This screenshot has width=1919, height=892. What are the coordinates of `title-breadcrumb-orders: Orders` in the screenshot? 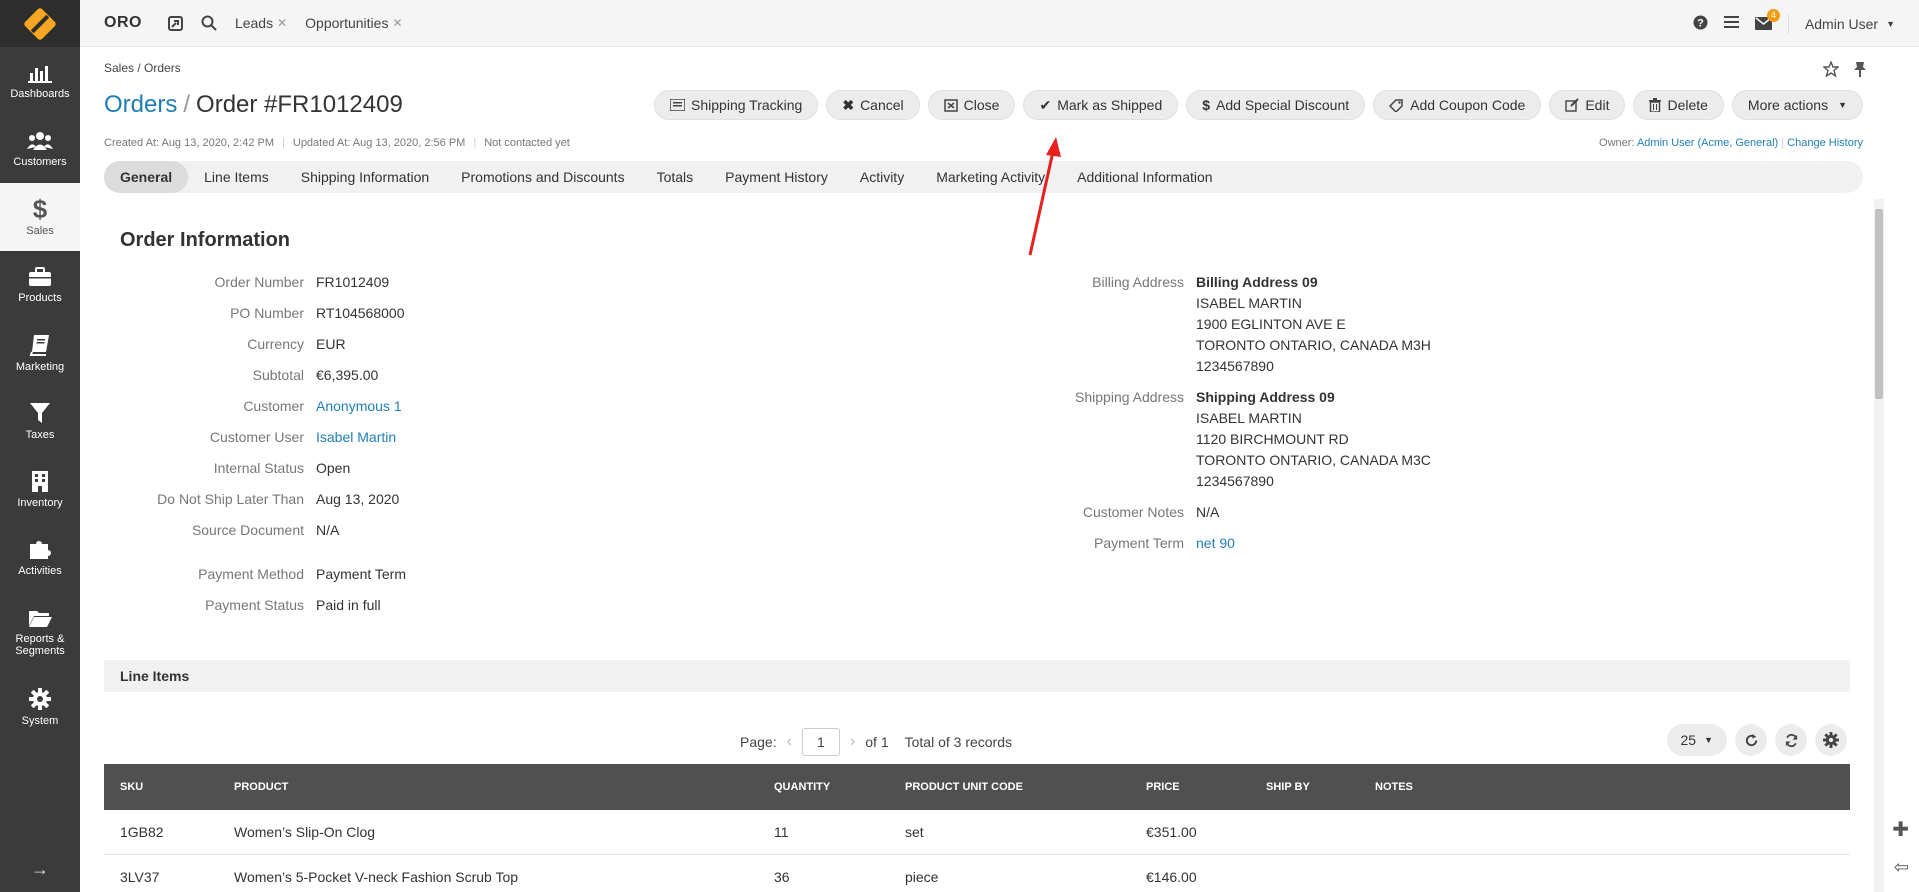 It's located at (140, 104).